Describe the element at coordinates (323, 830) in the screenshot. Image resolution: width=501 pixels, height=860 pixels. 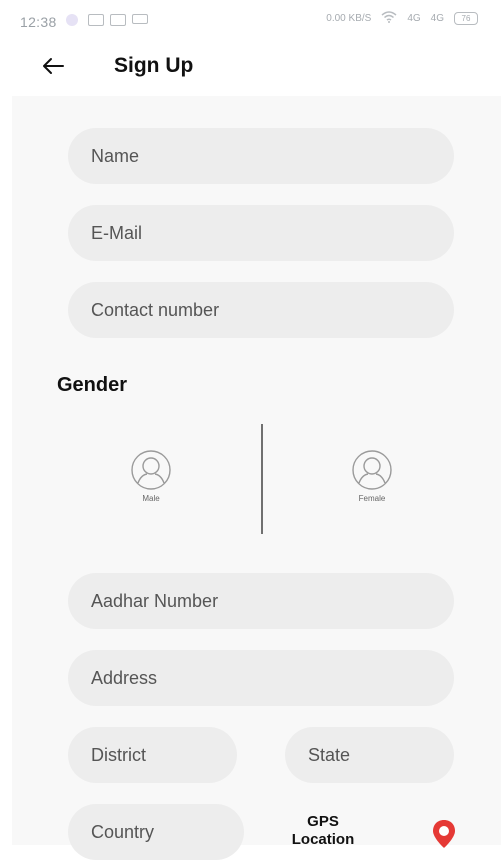
I see `gps-location-label: GPS Location` at that location.